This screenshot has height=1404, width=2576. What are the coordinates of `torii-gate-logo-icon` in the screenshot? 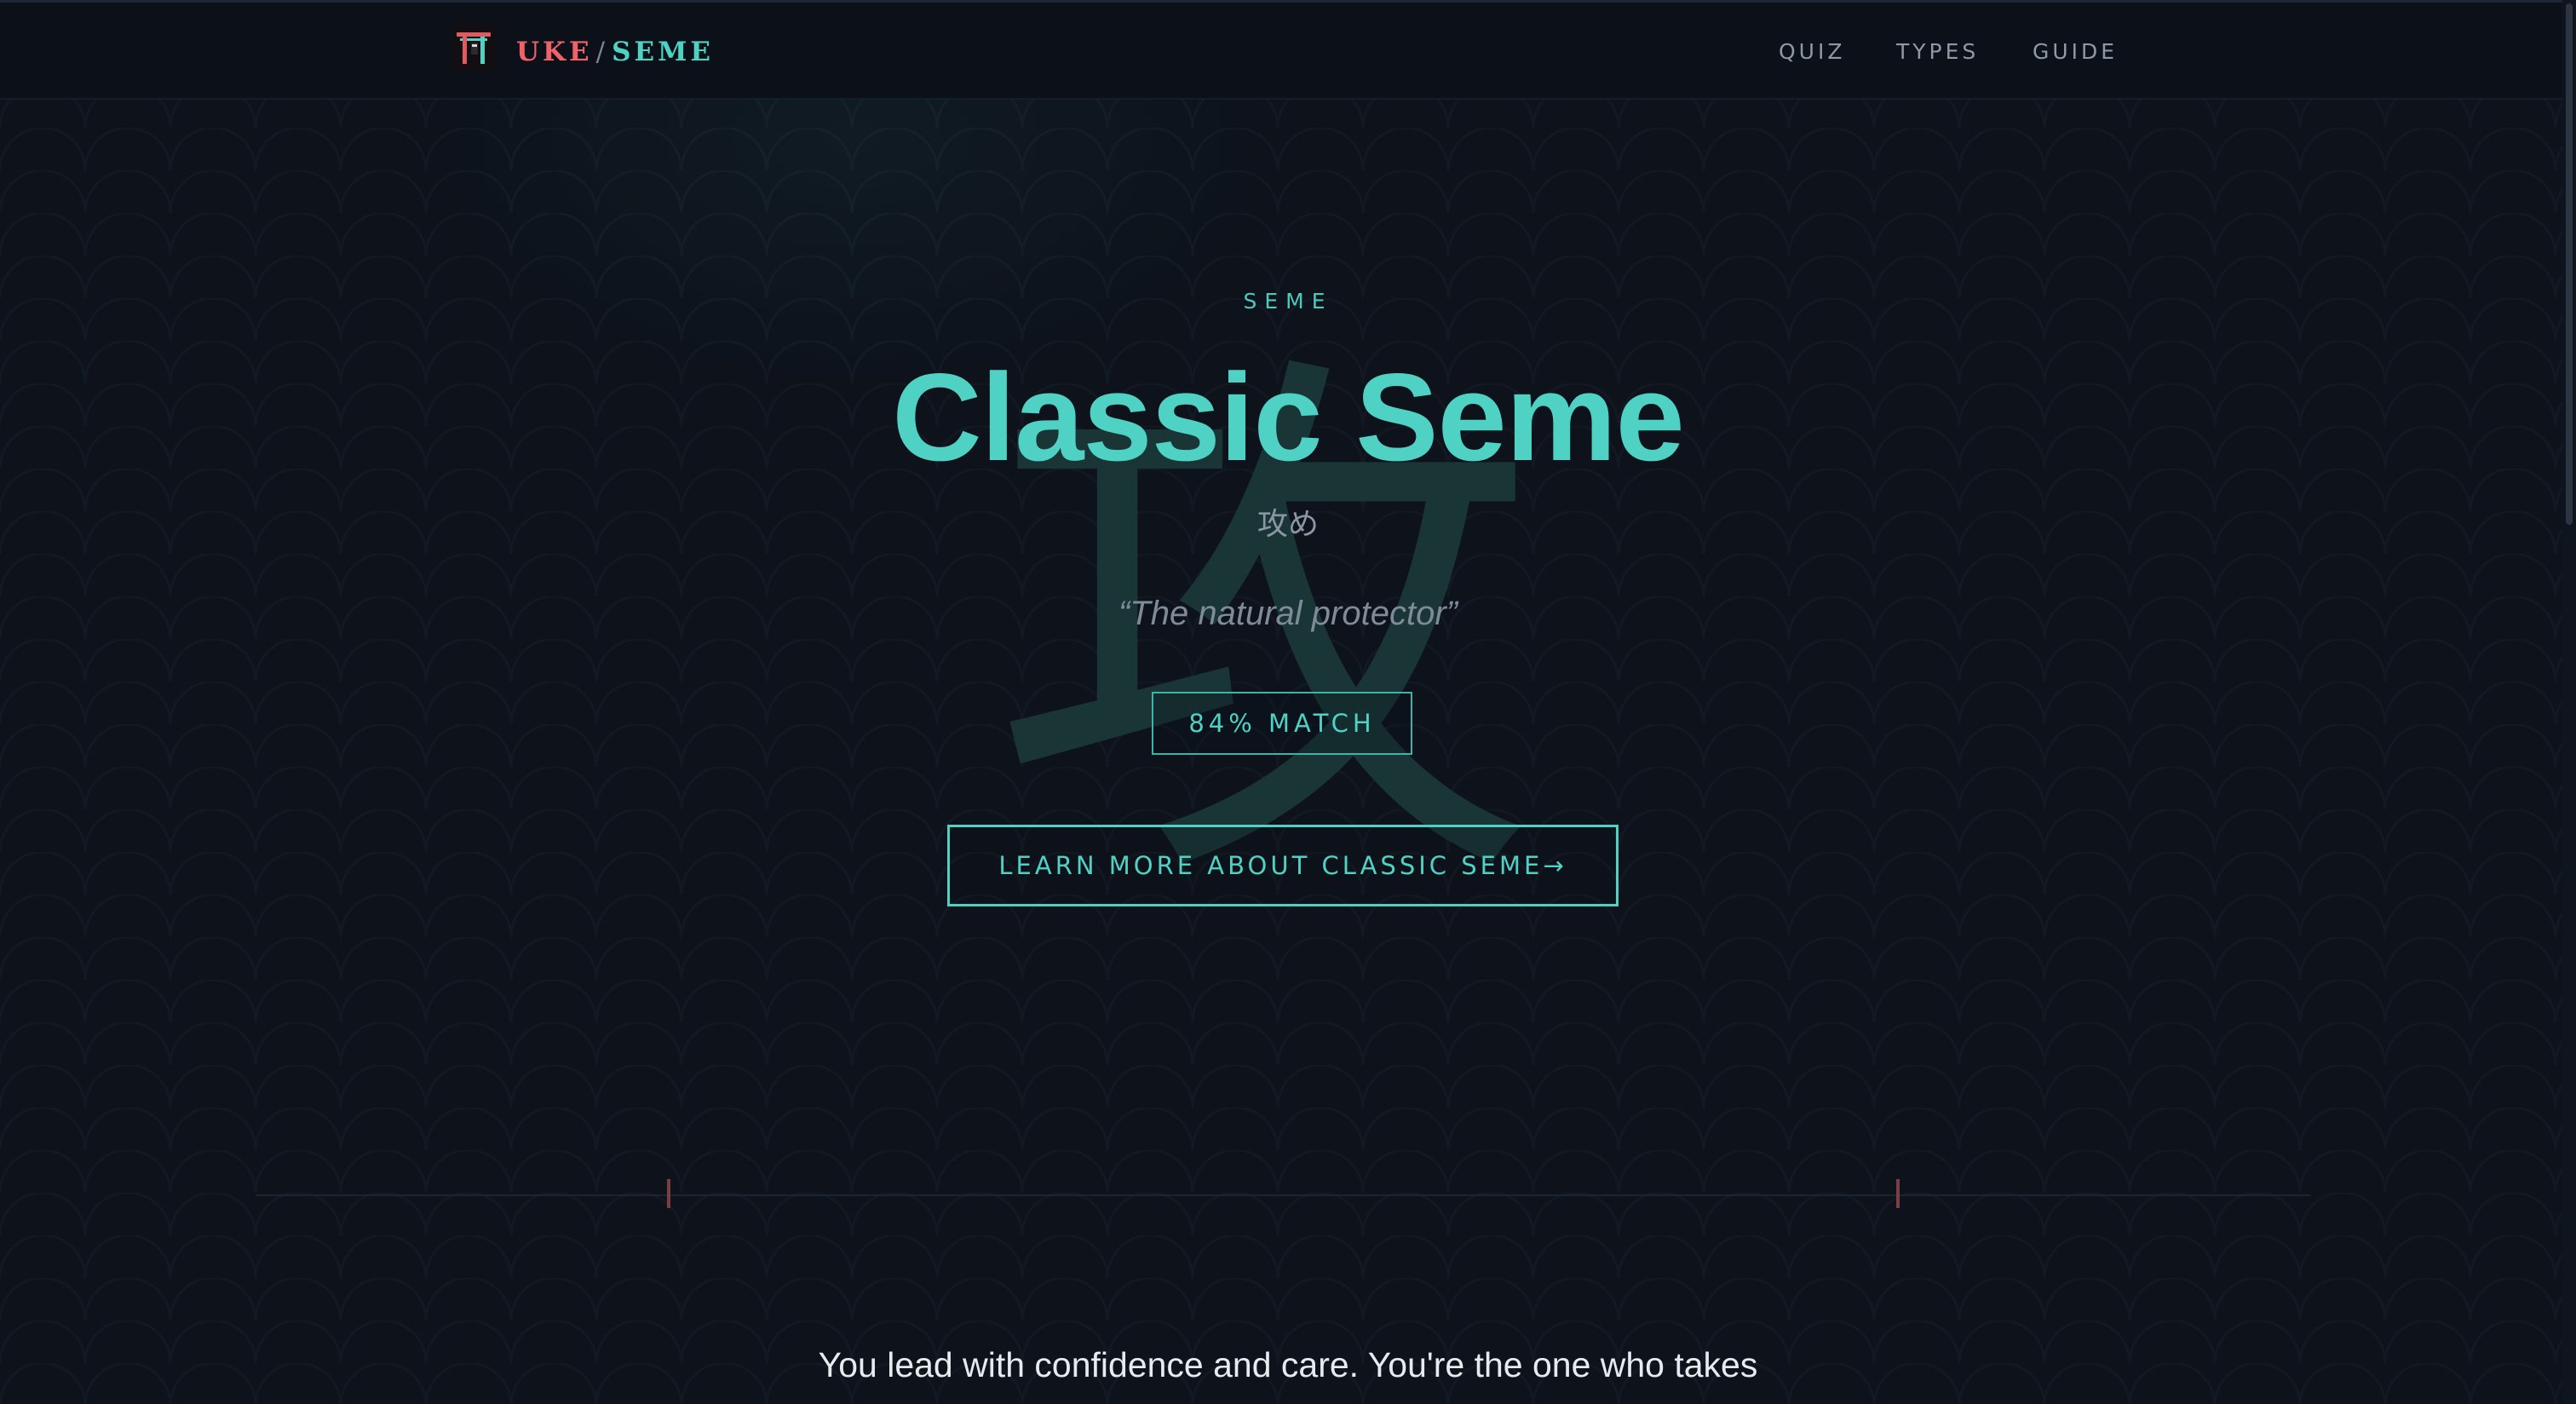 It's located at (474, 48).